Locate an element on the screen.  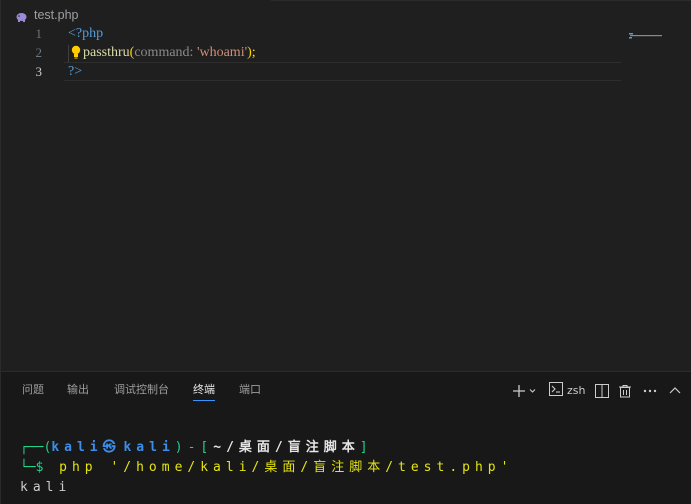
string-argument: 'whoami' is located at coordinates (222, 52).